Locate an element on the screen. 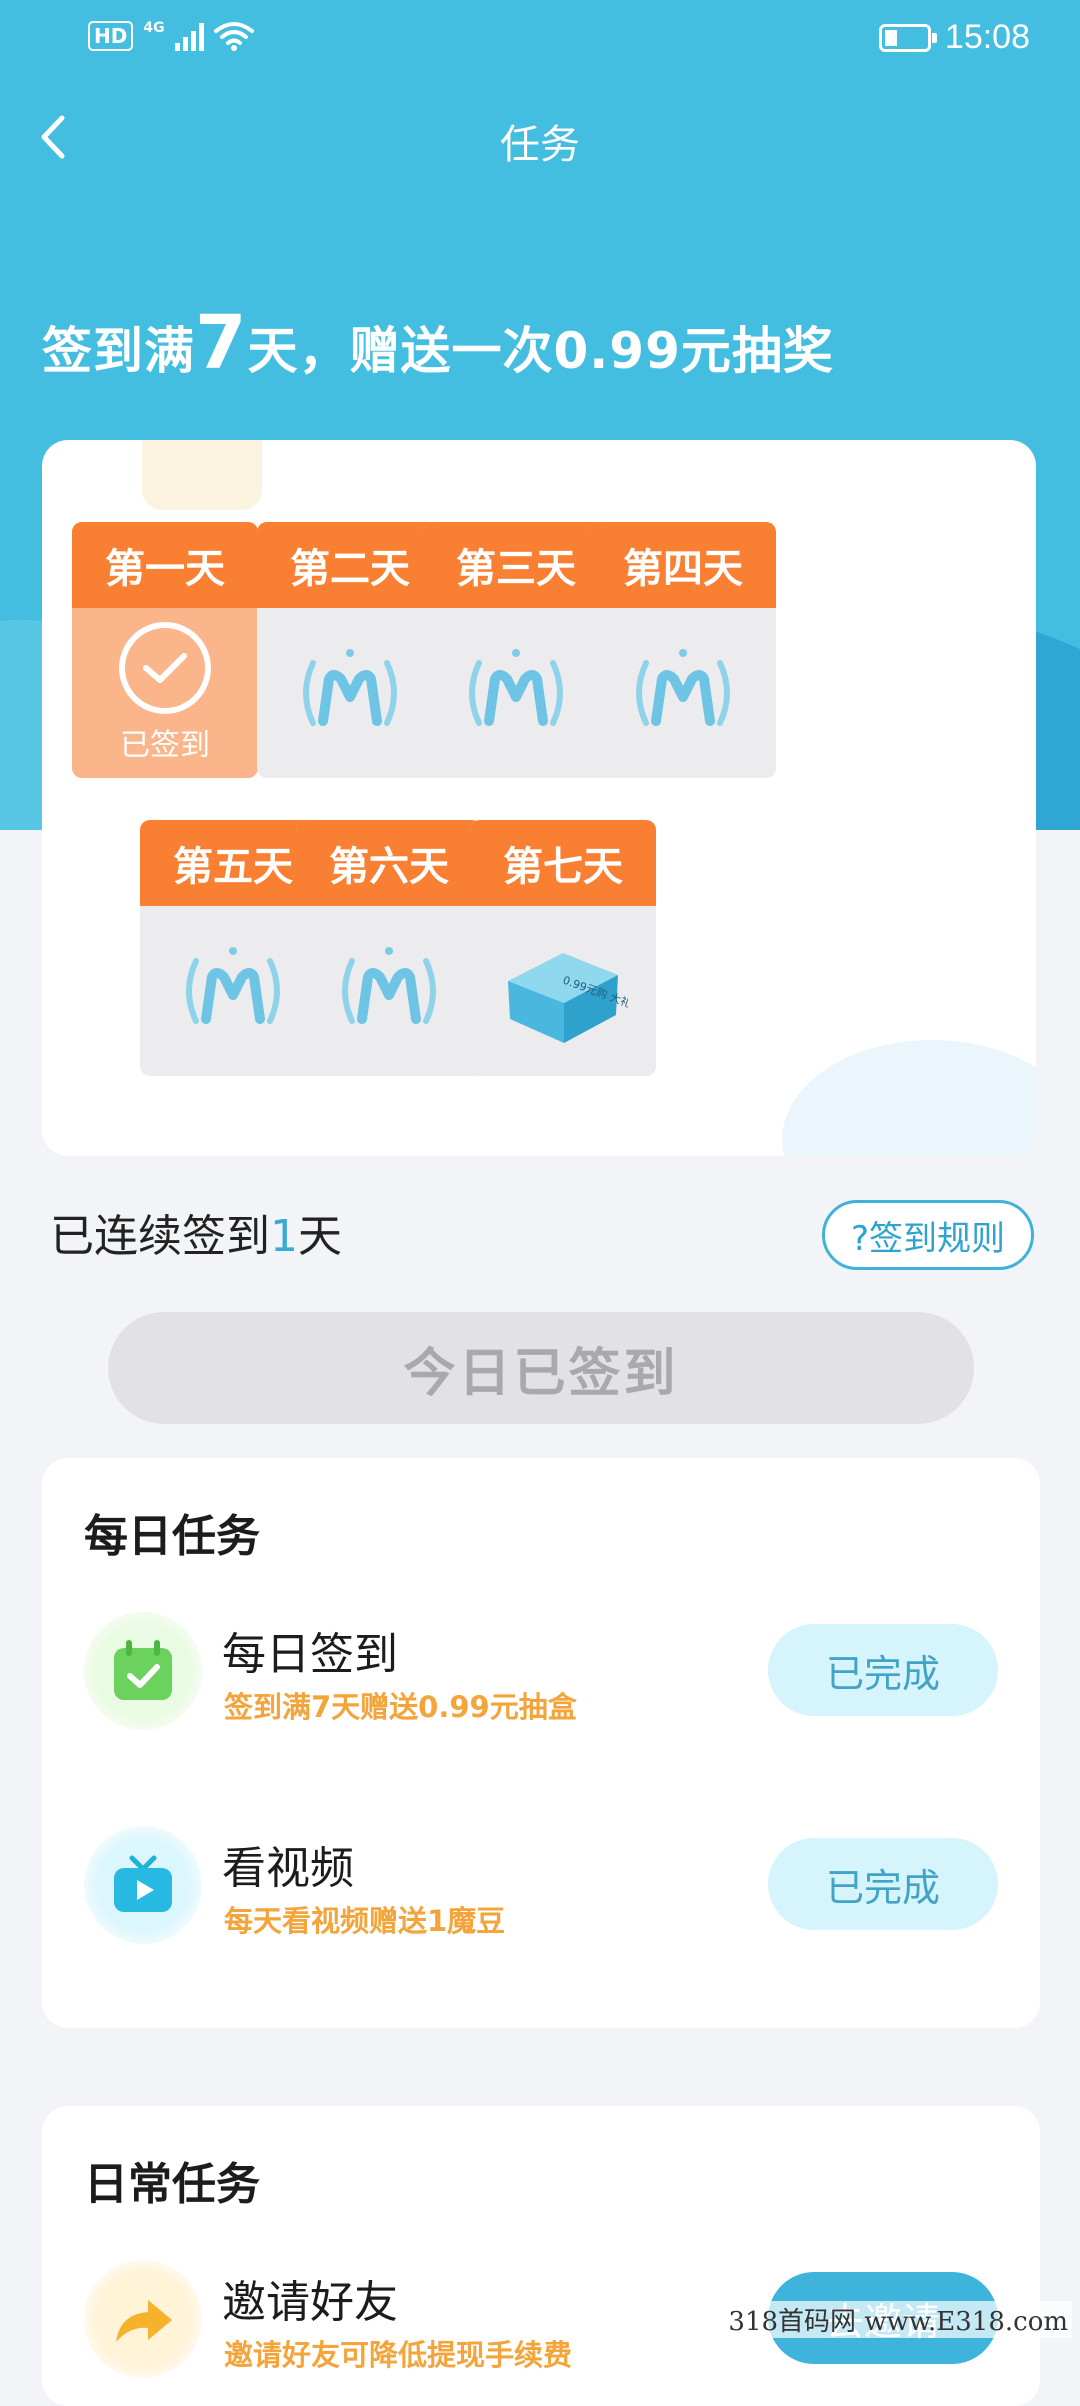  task-name: 邀请好友 is located at coordinates (310, 2302).